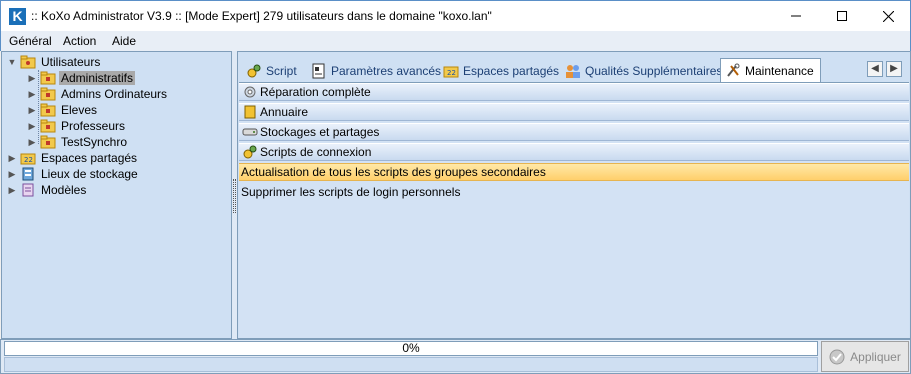 This screenshot has width=911, height=374. I want to click on minimize-button, so click(796, 16).